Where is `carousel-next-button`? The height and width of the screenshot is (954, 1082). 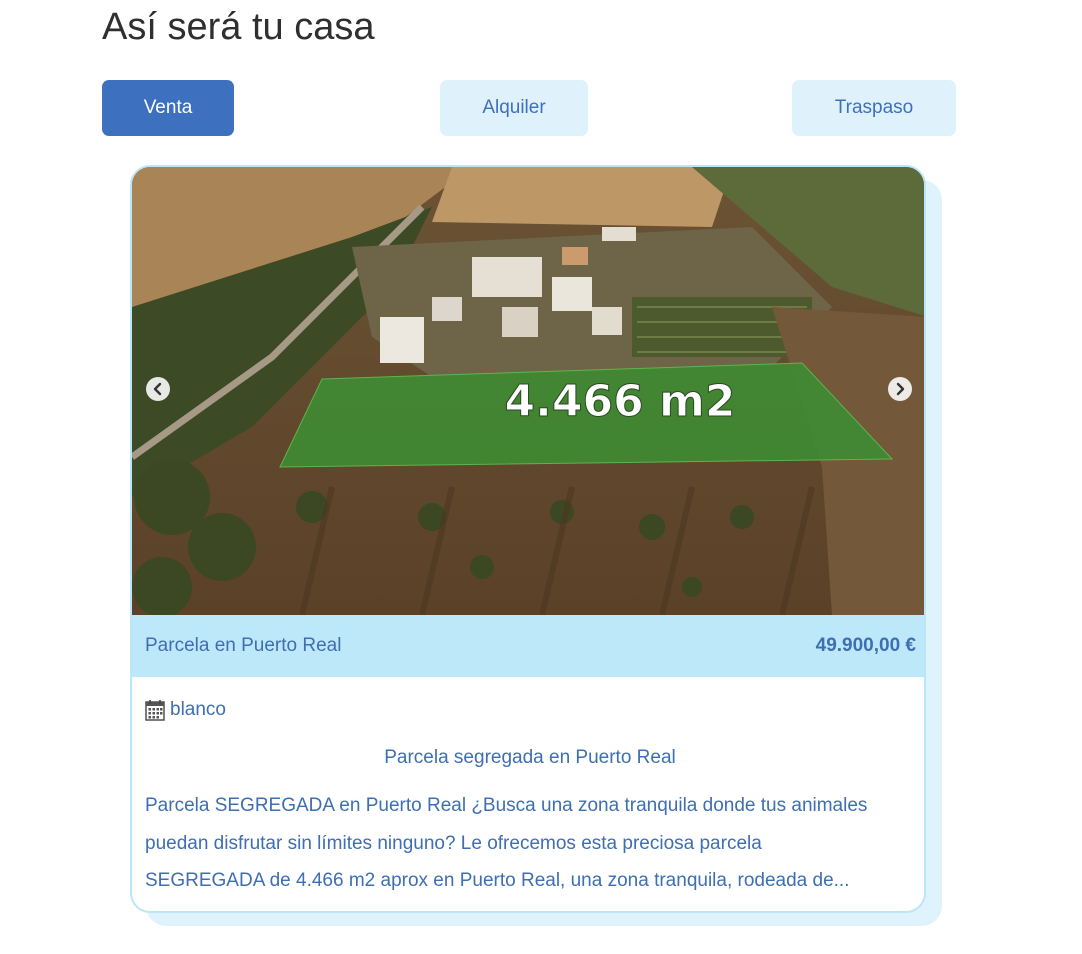 carousel-next-button is located at coordinates (900, 389).